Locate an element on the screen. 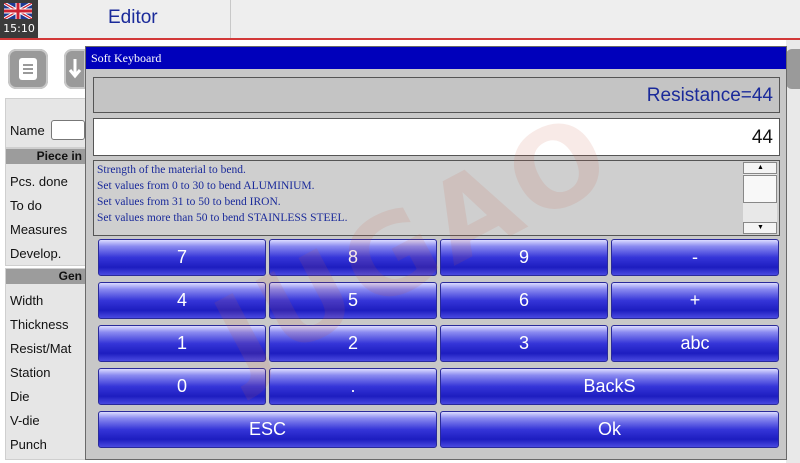 This screenshot has width=800, height=463. entry-value: 44 is located at coordinates (762, 137).